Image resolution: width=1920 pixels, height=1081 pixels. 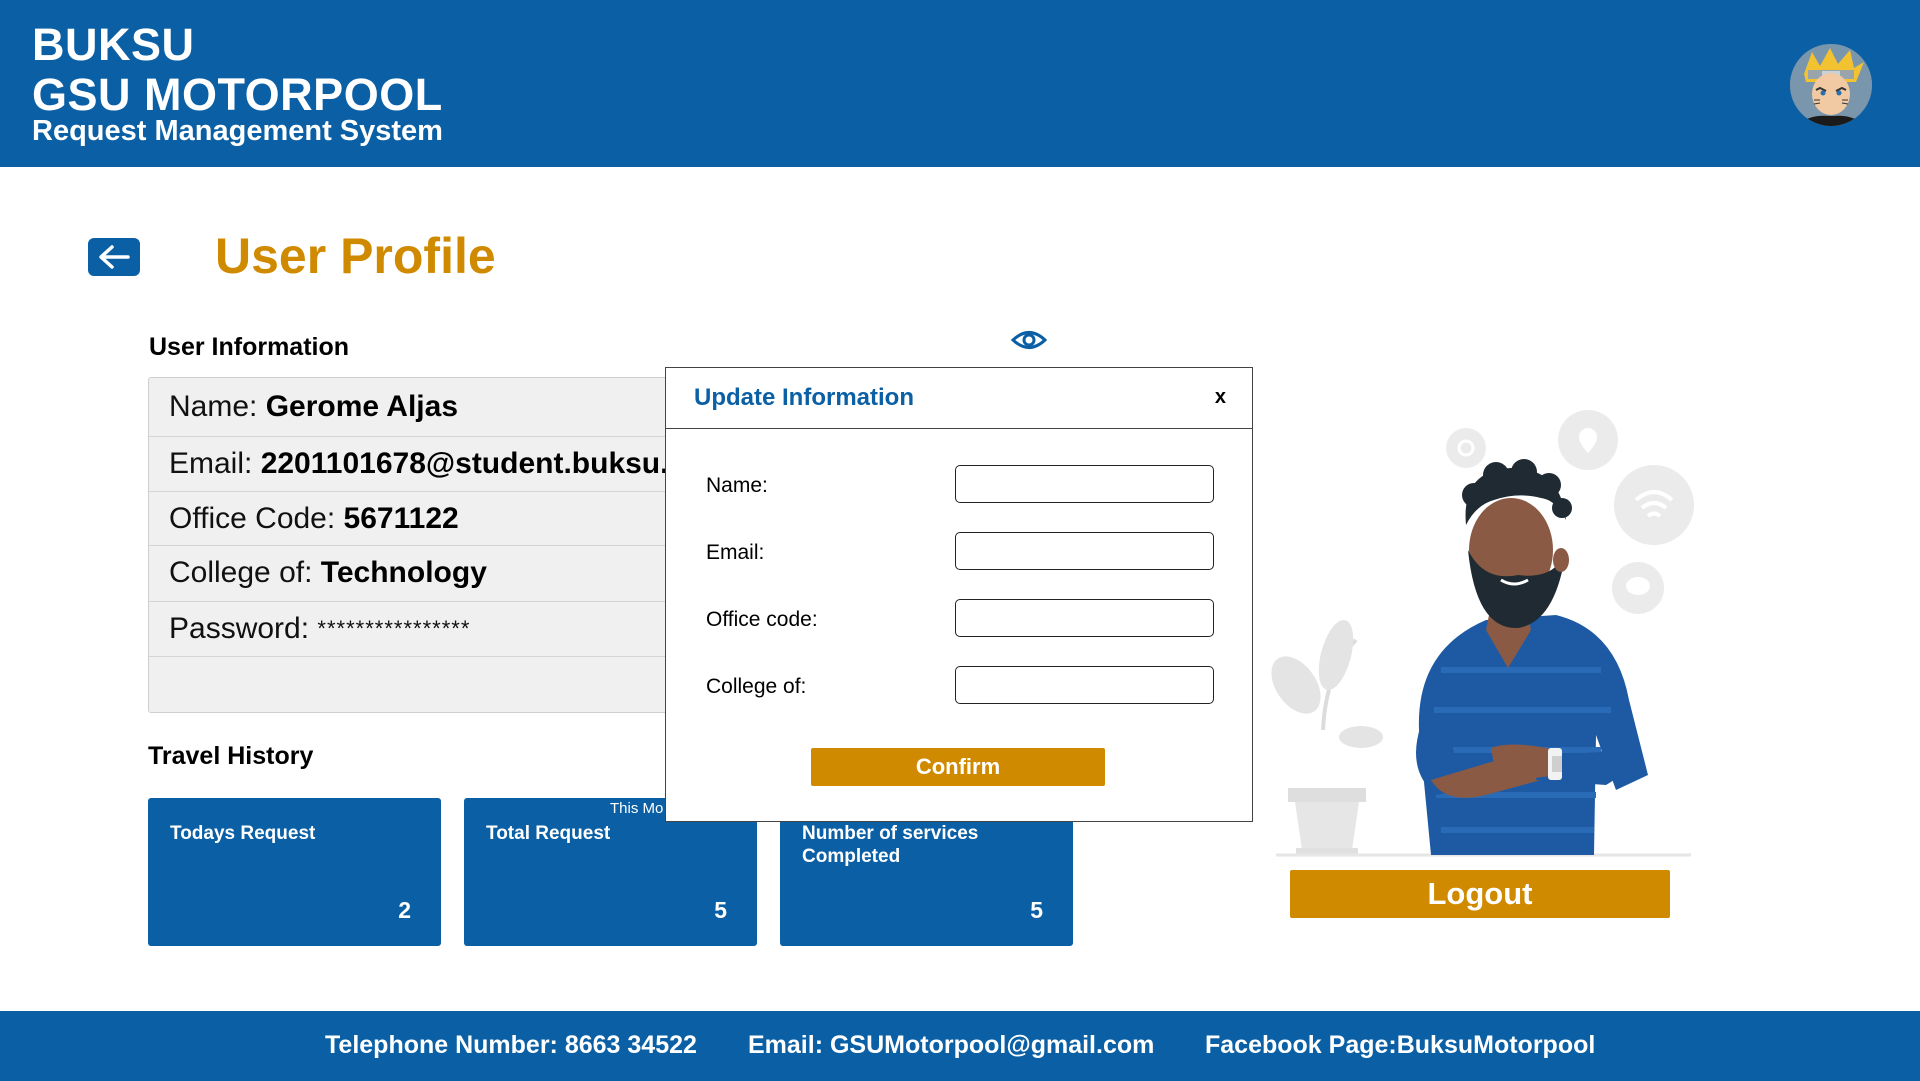 What do you see at coordinates (237, 94) in the screenshot?
I see `brand-subtitle: GSU MOTORPOOL` at bounding box center [237, 94].